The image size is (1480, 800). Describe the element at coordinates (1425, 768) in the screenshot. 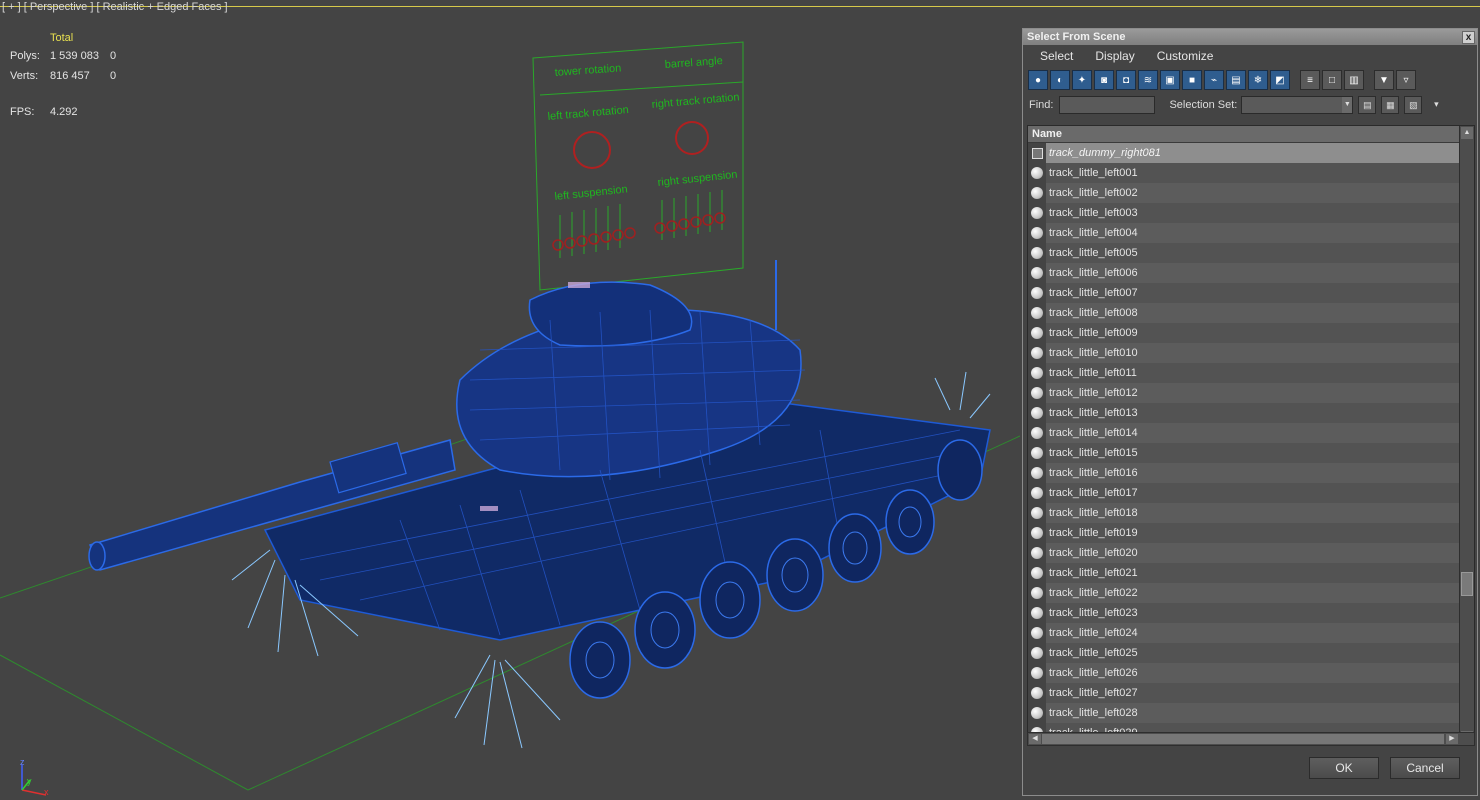

I see `cancel-button: Cancel` at that location.